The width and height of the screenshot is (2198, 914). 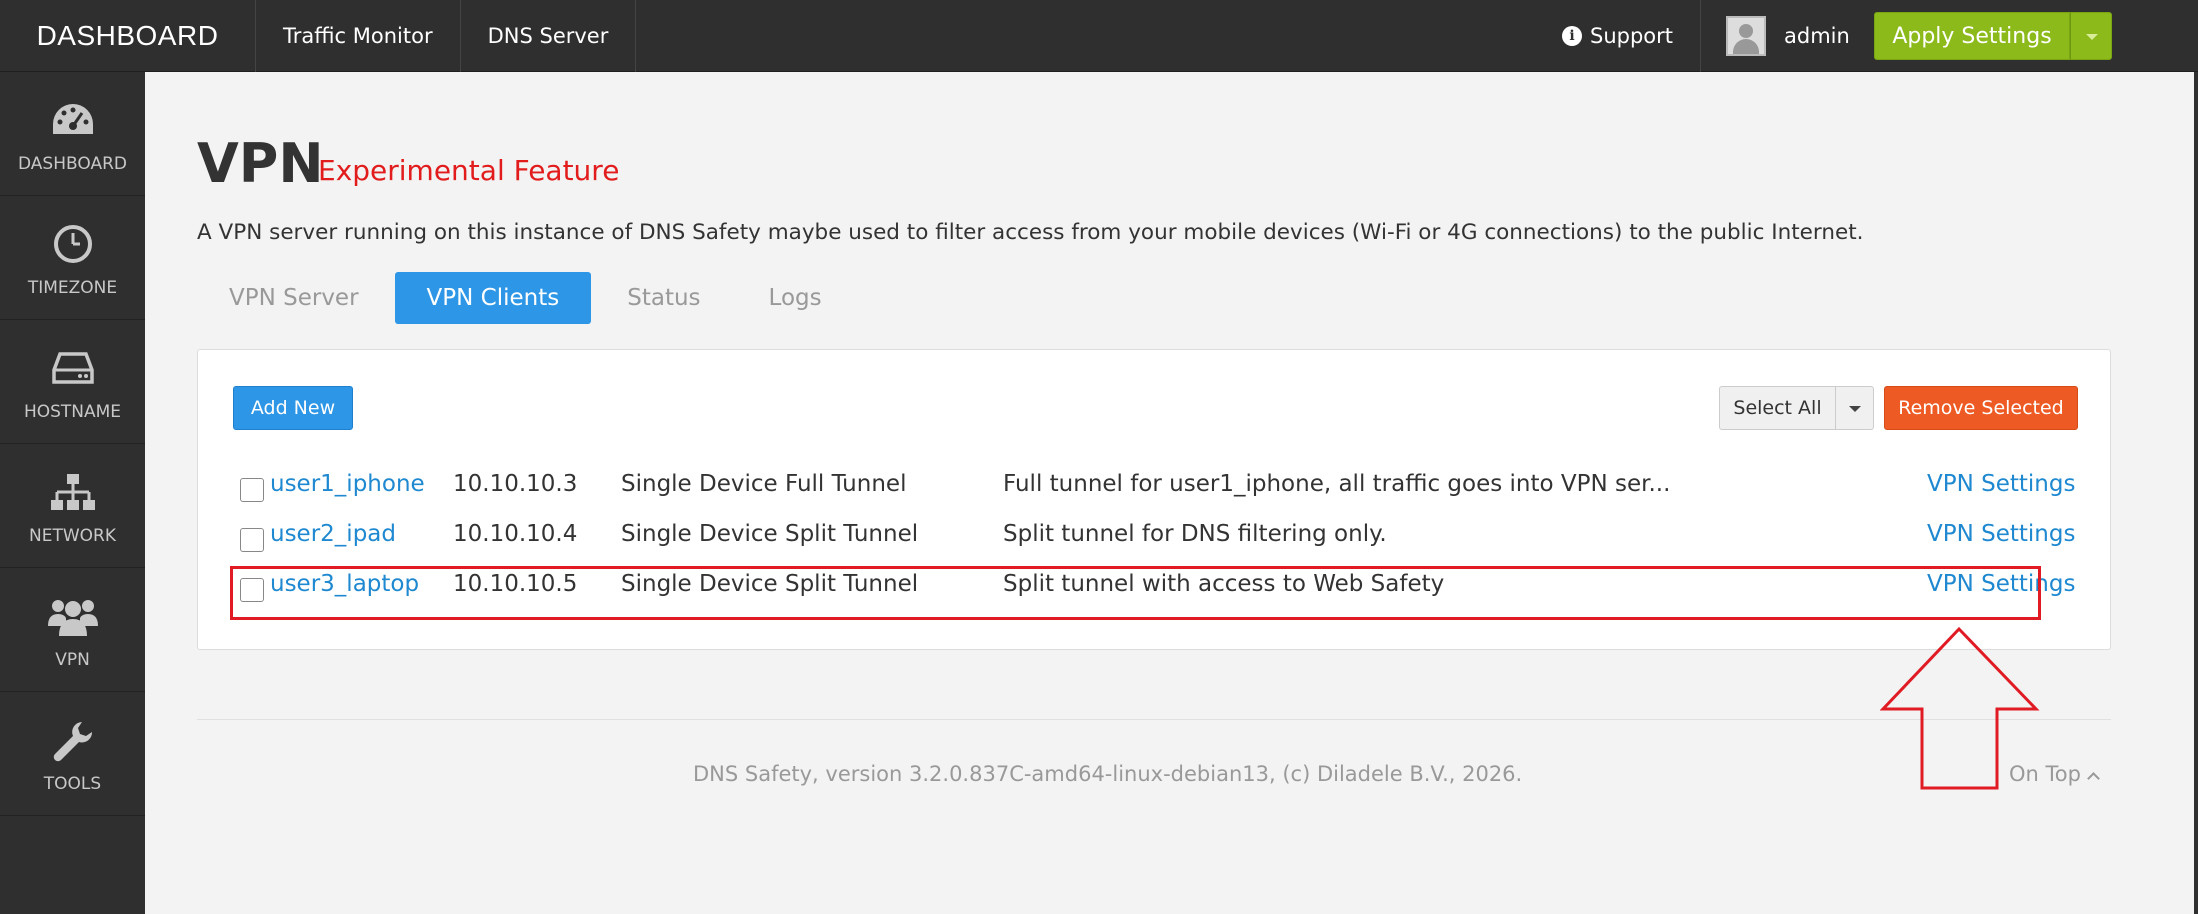 I want to click on user-name: admin, so click(x=1817, y=36).